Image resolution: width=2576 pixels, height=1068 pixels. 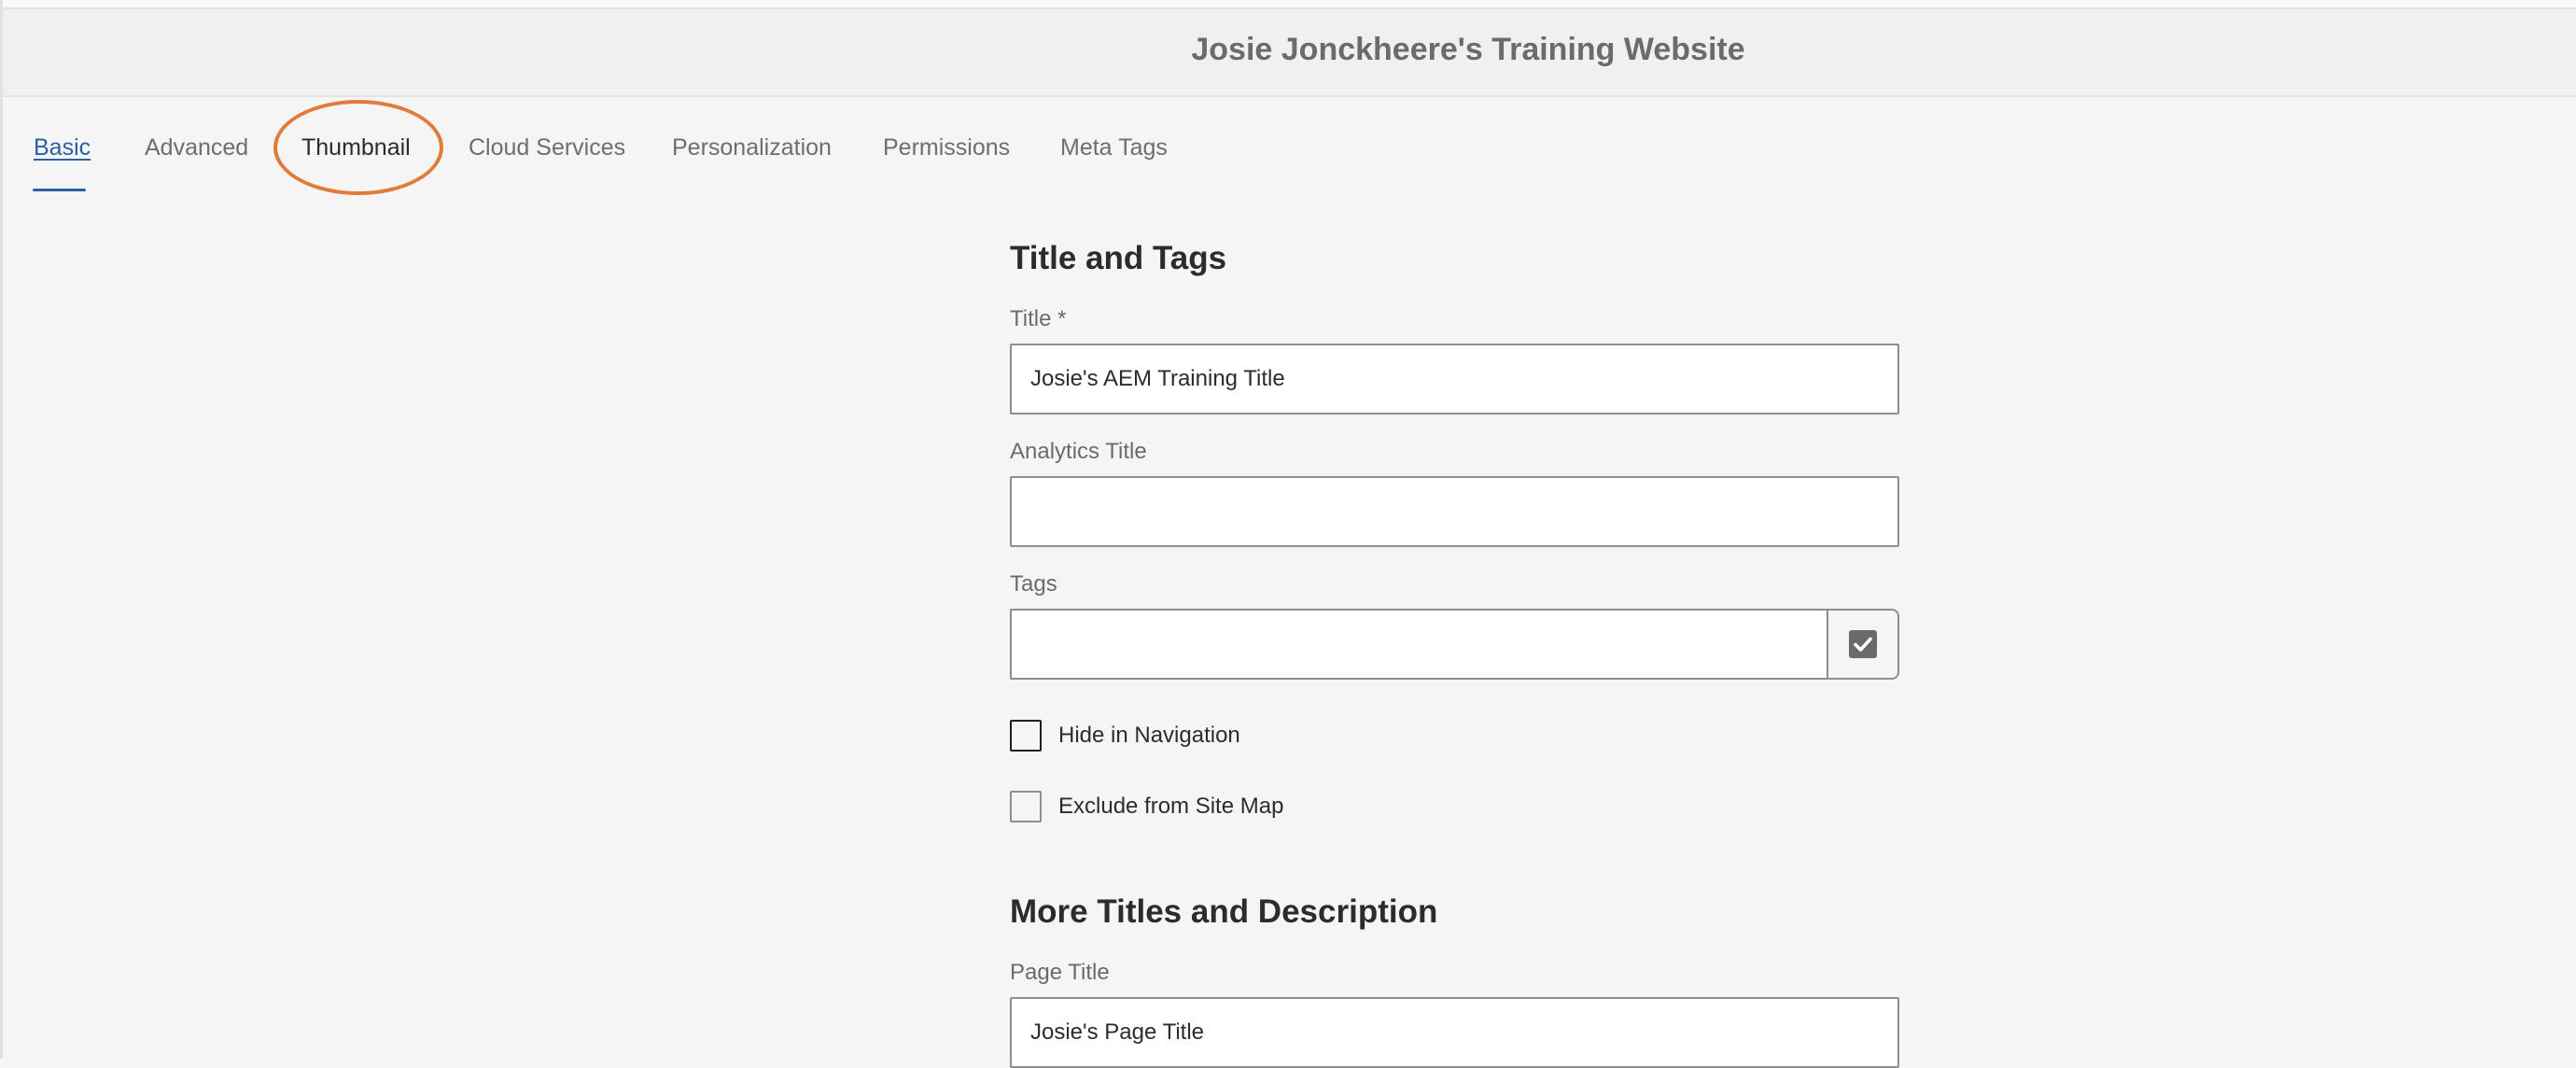 What do you see at coordinates (1454, 511) in the screenshot?
I see `analytics-title-input` at bounding box center [1454, 511].